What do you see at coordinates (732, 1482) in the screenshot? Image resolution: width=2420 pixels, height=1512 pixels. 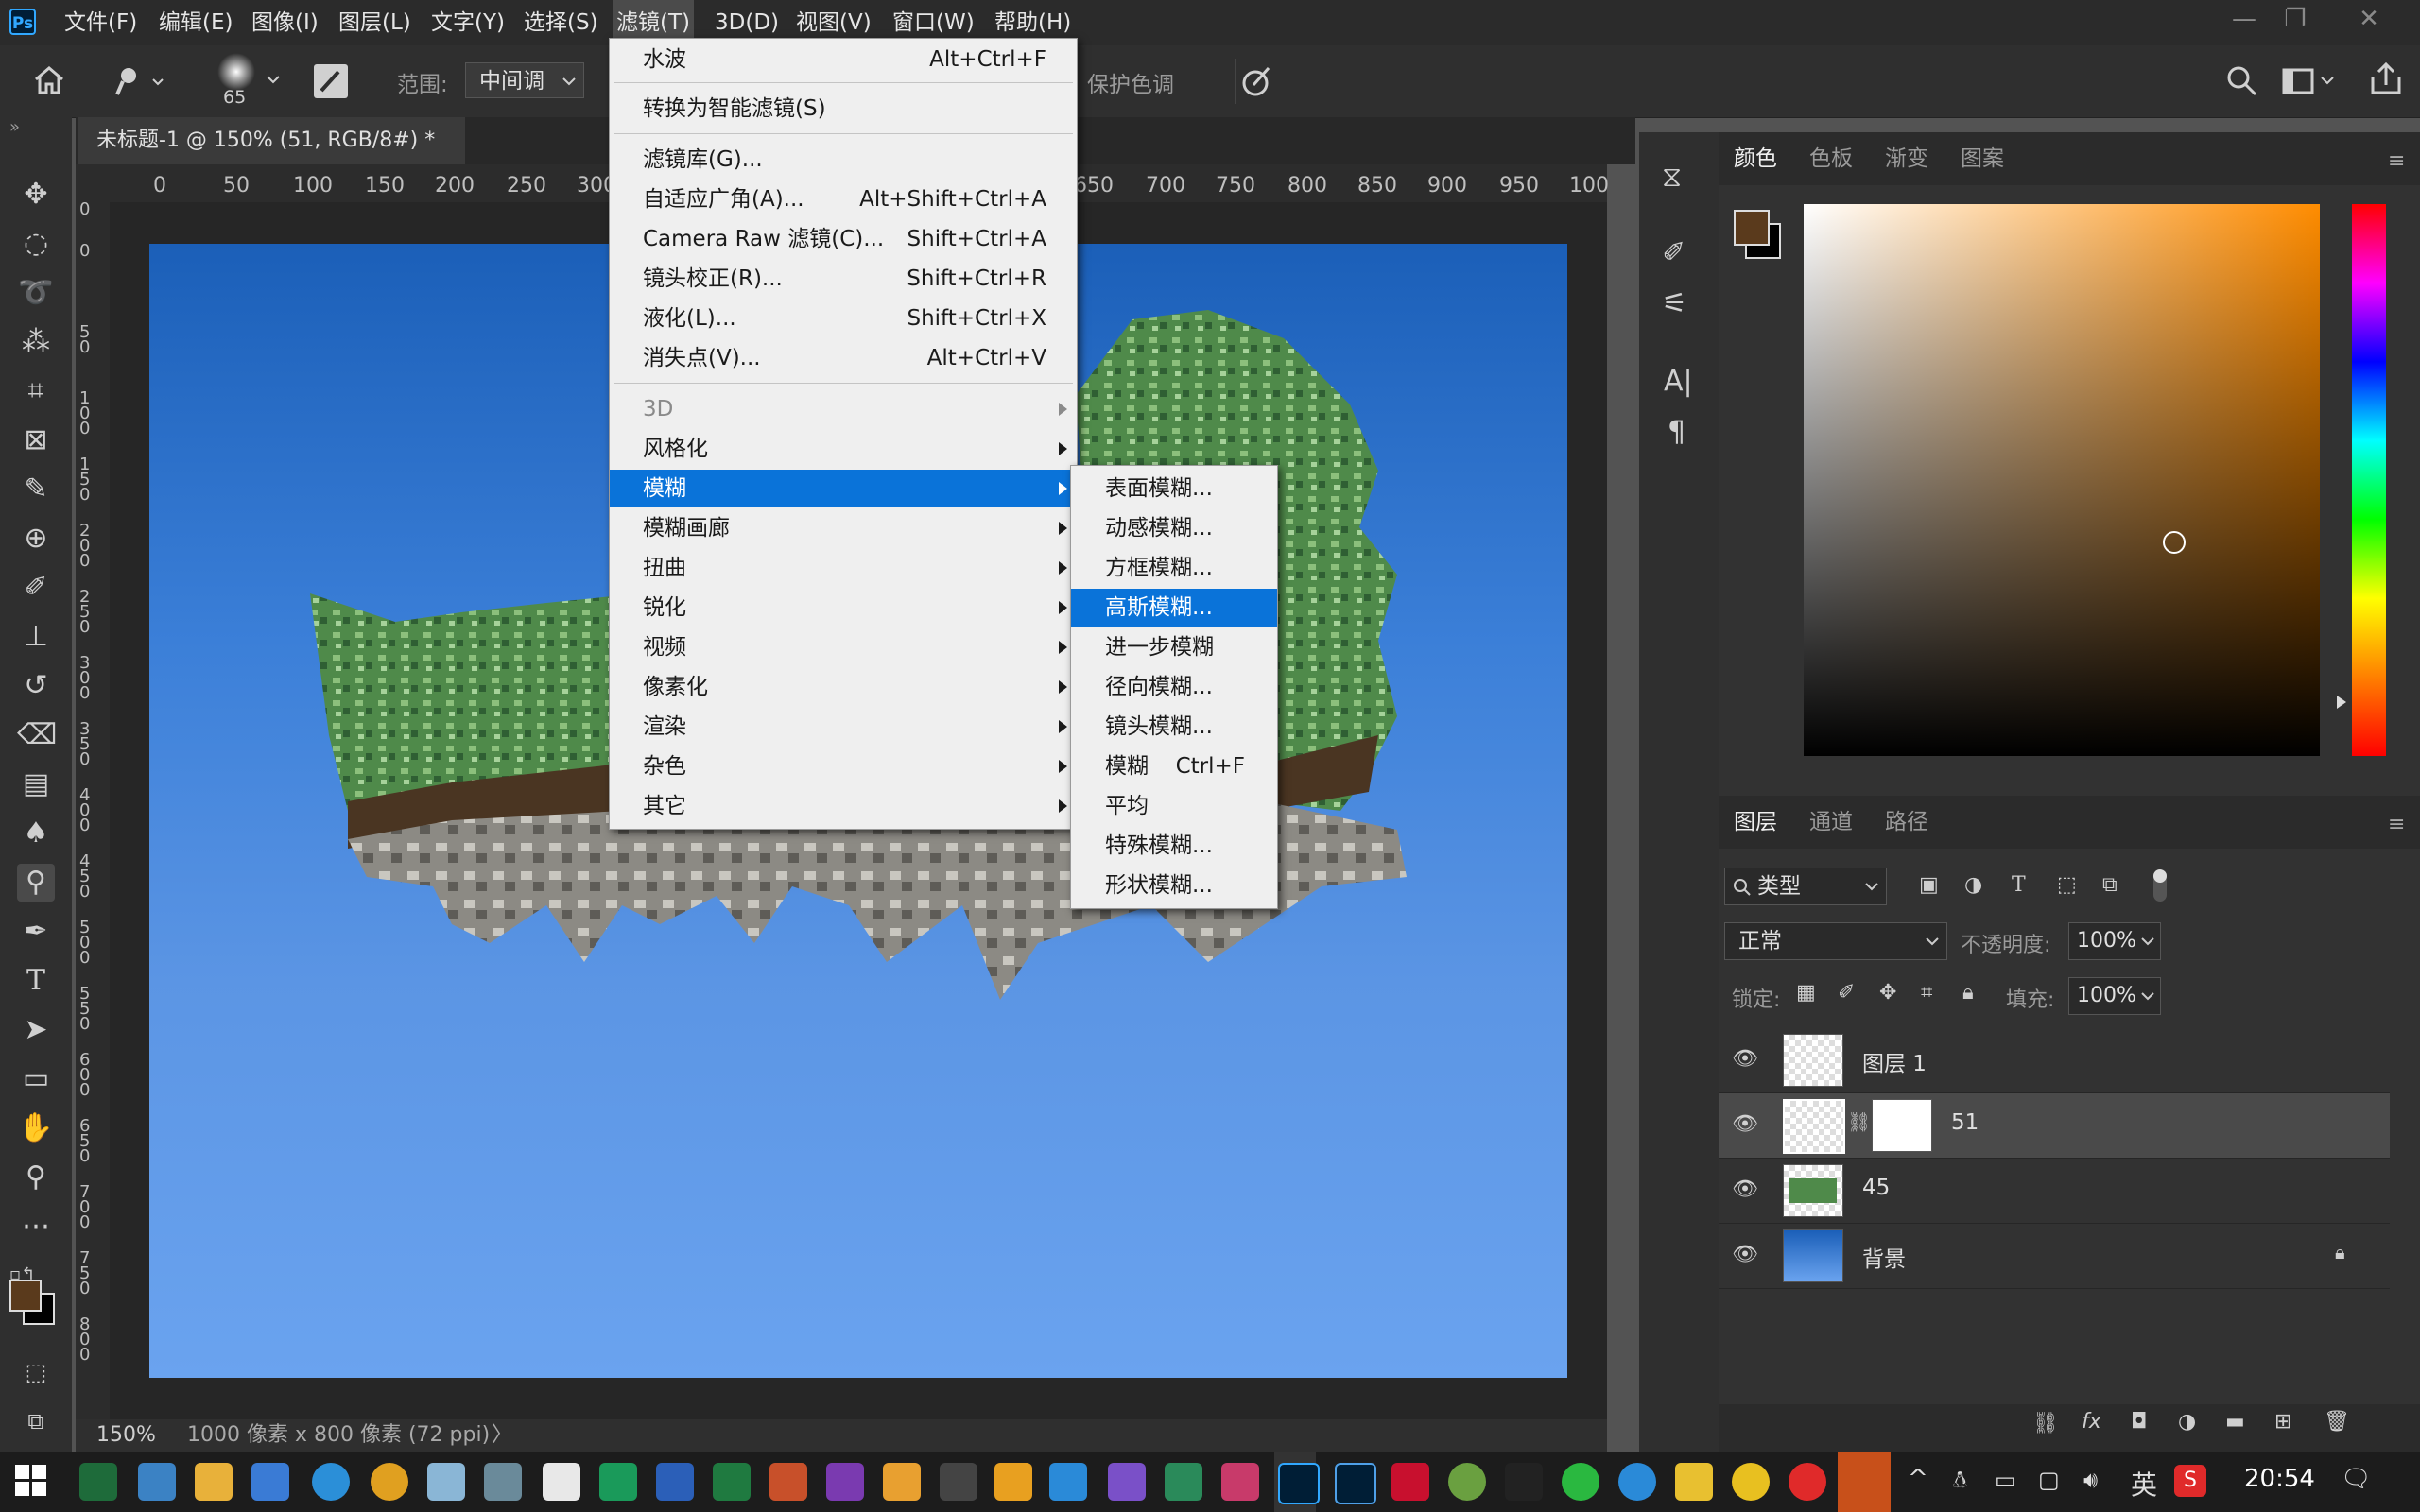 I see `excel-app-icon` at bounding box center [732, 1482].